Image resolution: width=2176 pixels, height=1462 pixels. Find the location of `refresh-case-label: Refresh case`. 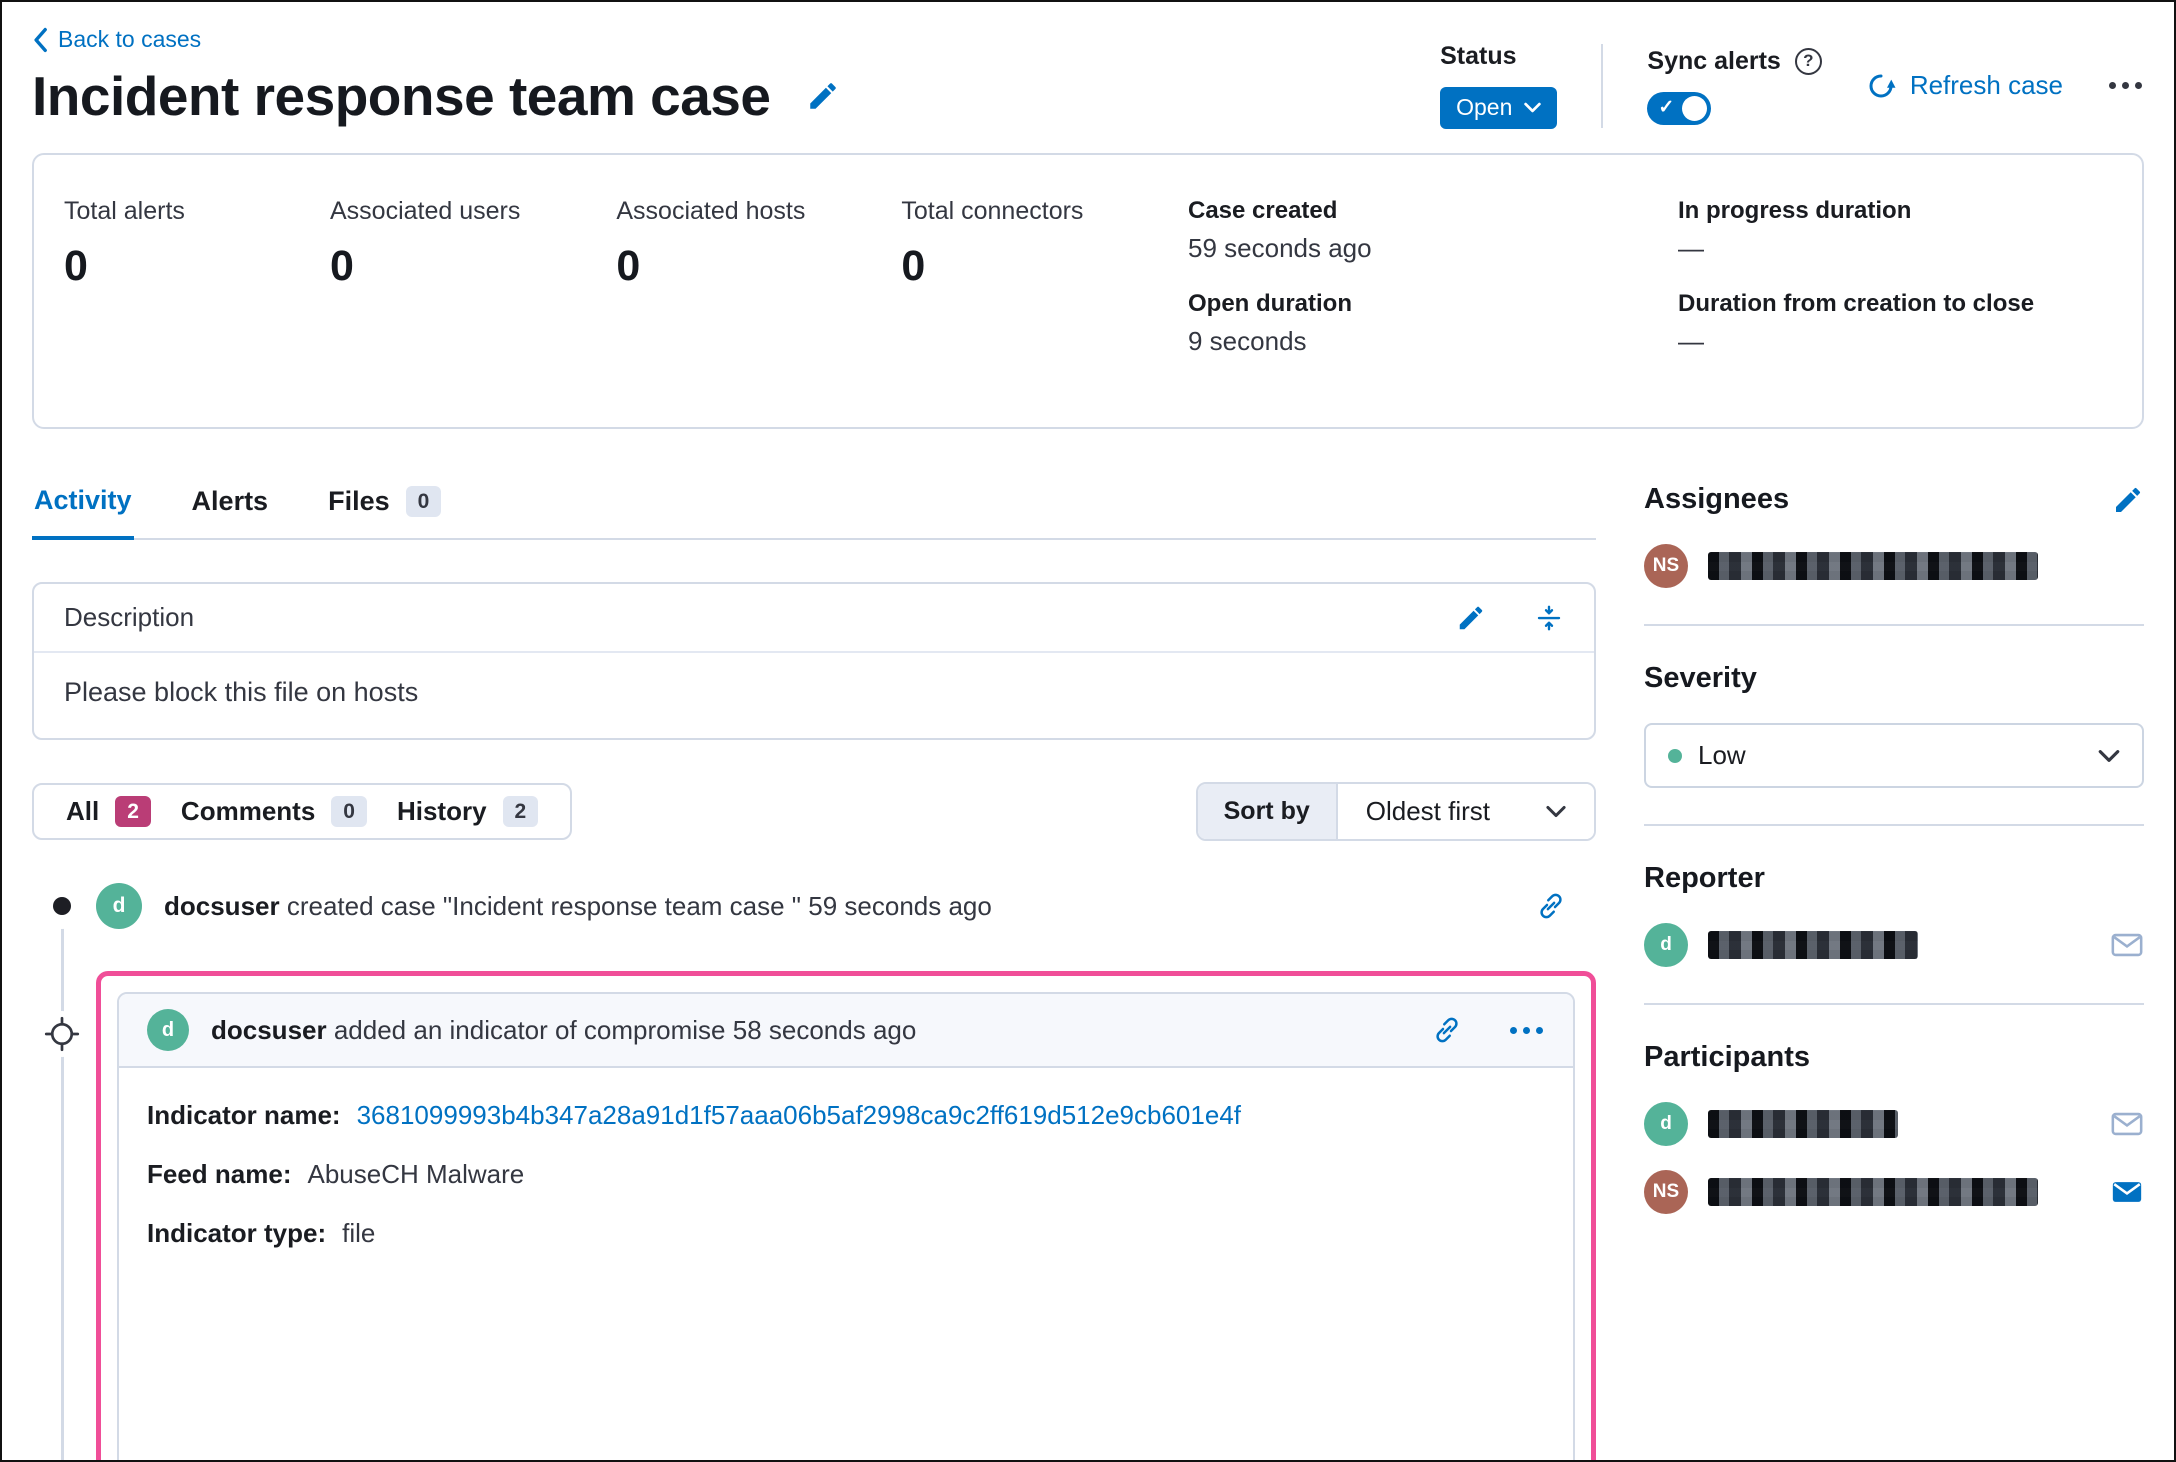

refresh-case-label: Refresh case is located at coordinates (1986, 85).